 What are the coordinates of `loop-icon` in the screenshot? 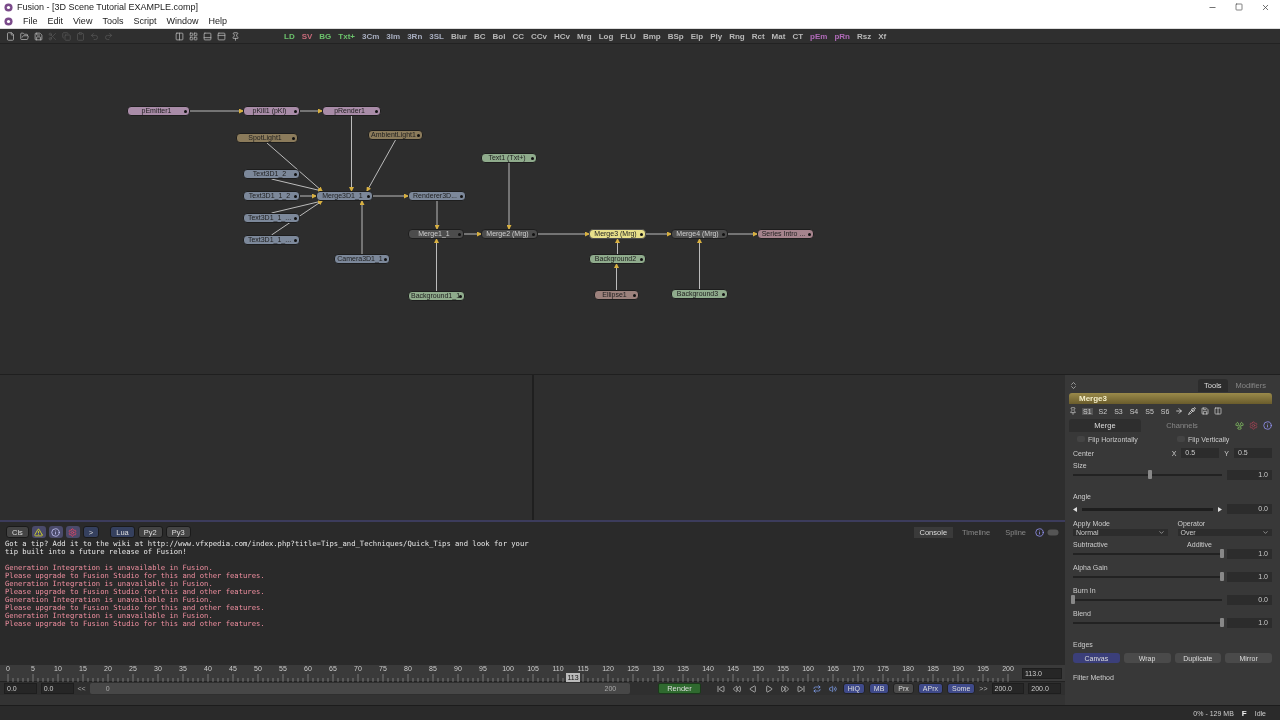 It's located at (816, 688).